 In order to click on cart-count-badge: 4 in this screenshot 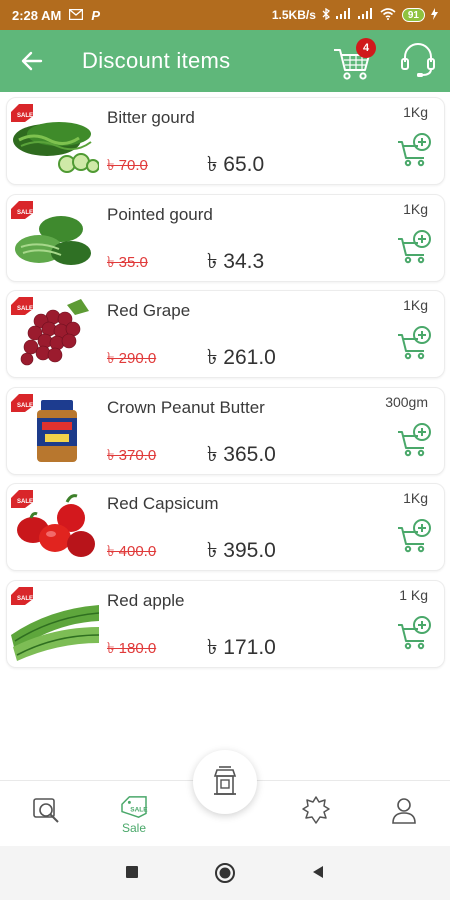, I will do `click(366, 48)`.